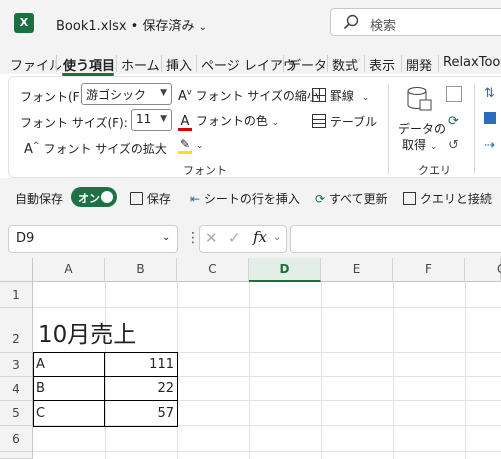 The image size is (501, 459). Describe the element at coordinates (185, 95) in the screenshot. I see `shrink-font-icon: Av` at that location.